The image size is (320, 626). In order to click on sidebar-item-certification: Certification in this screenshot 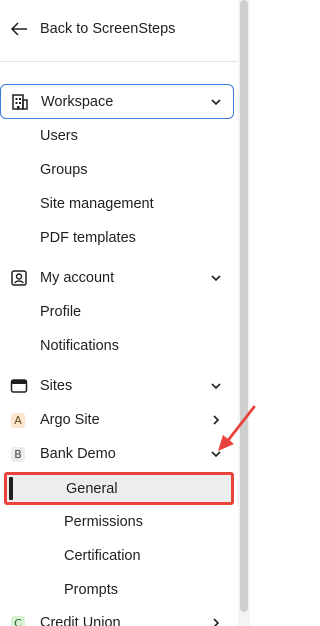, I will do `click(116, 556)`.